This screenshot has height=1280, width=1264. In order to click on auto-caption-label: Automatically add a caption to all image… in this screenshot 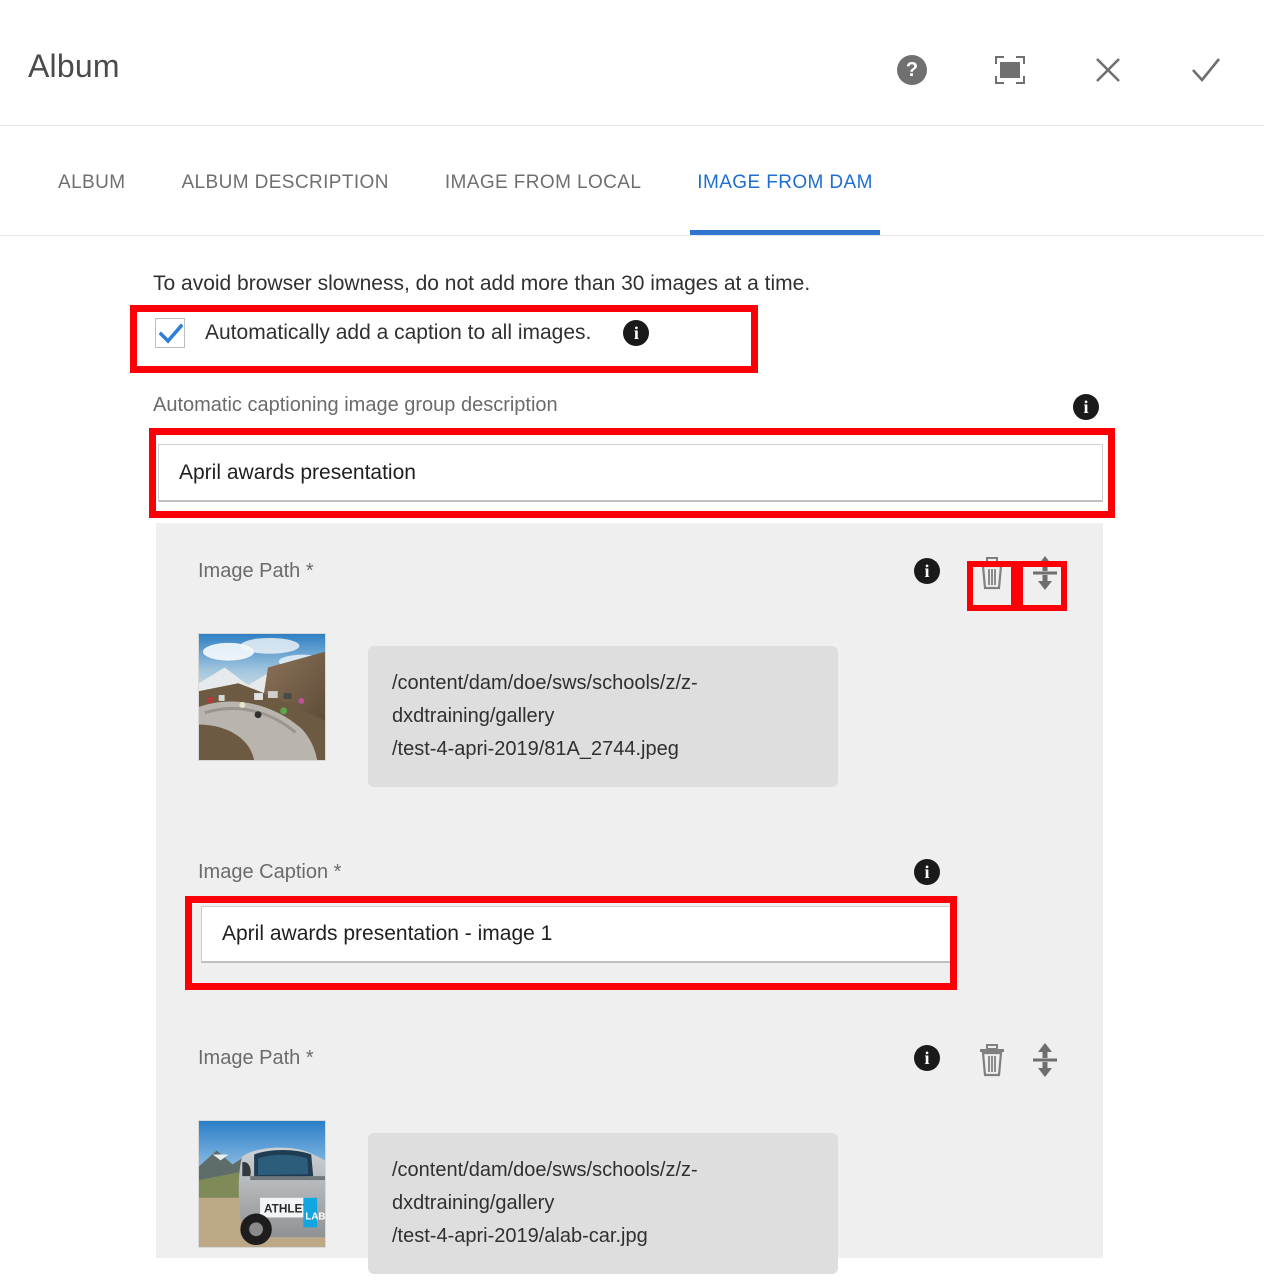, I will do `click(398, 332)`.